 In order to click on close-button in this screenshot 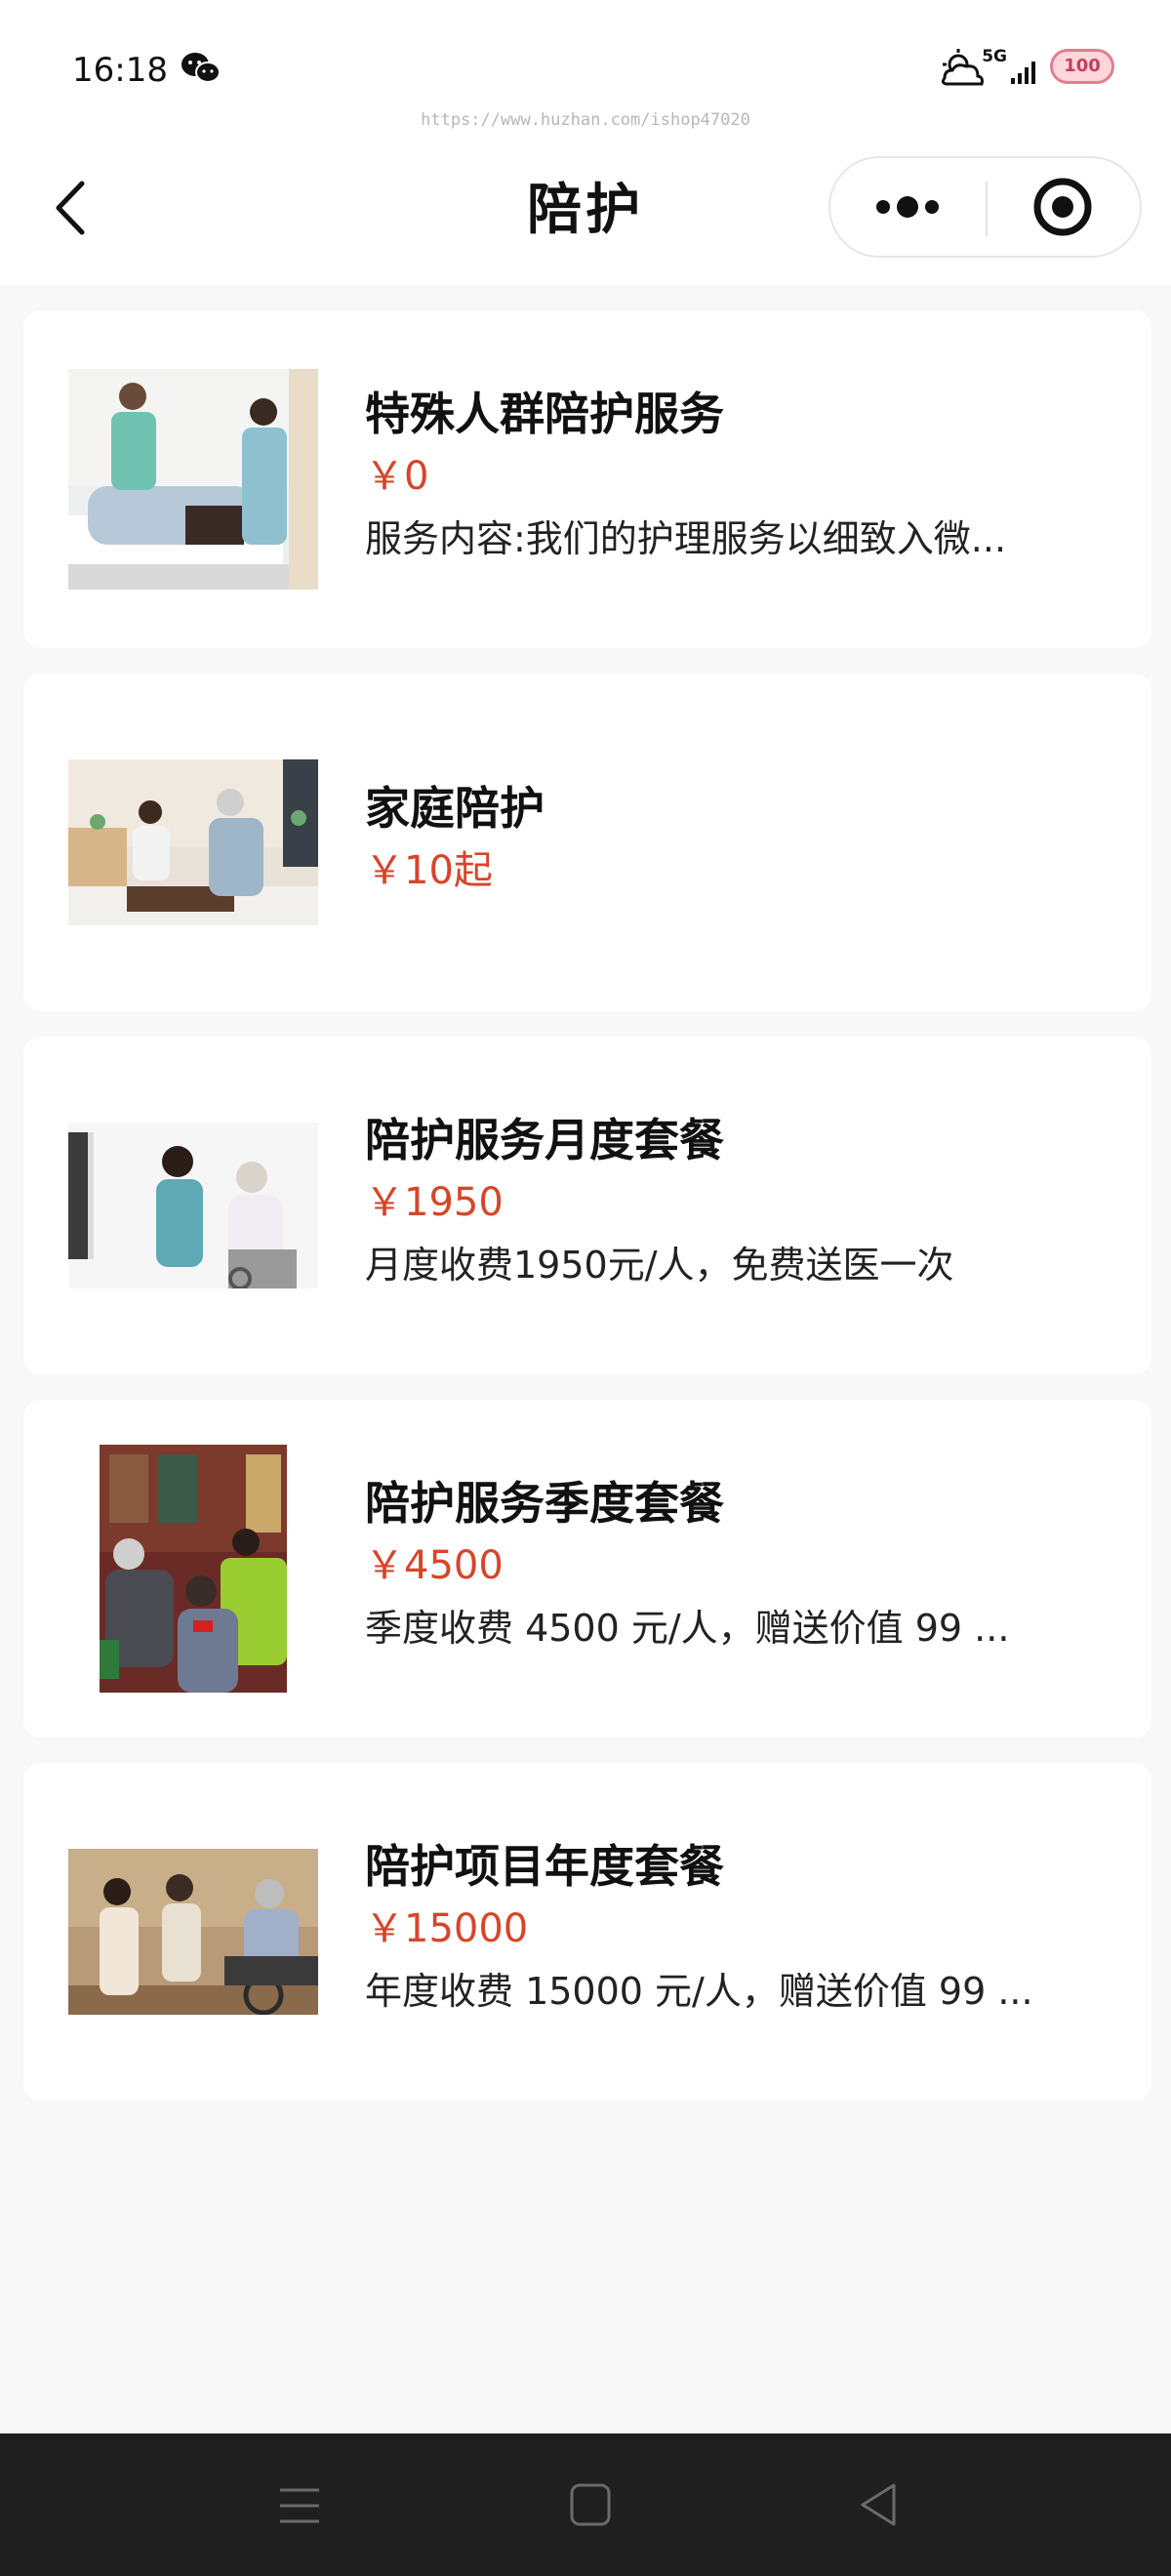, I will do `click(1065, 207)`.